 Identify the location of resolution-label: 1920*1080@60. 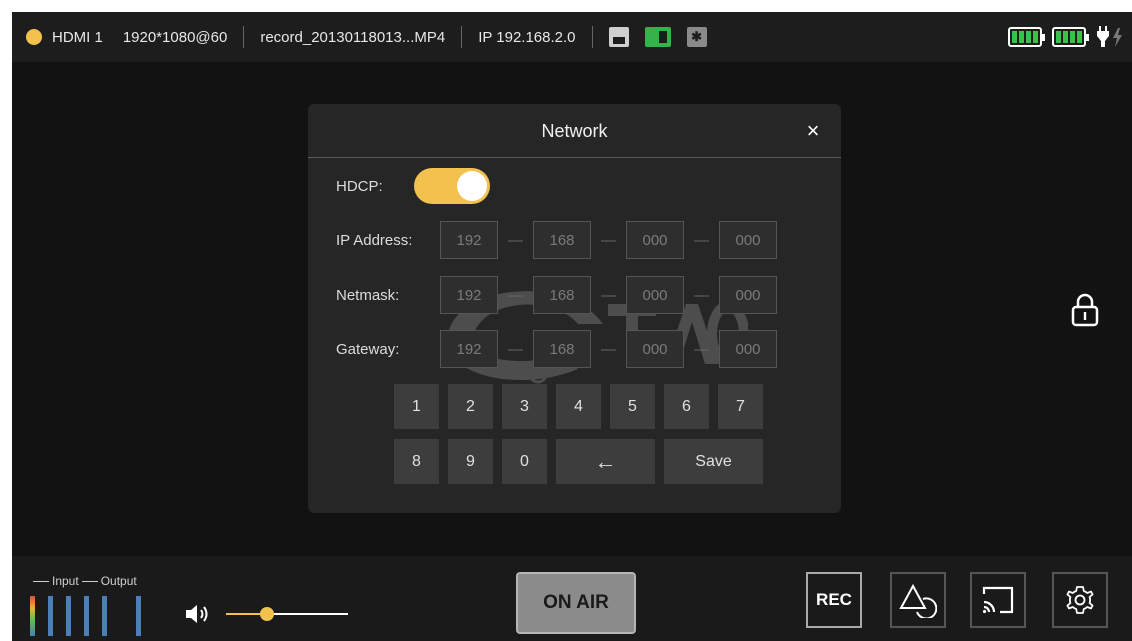
(175, 37).